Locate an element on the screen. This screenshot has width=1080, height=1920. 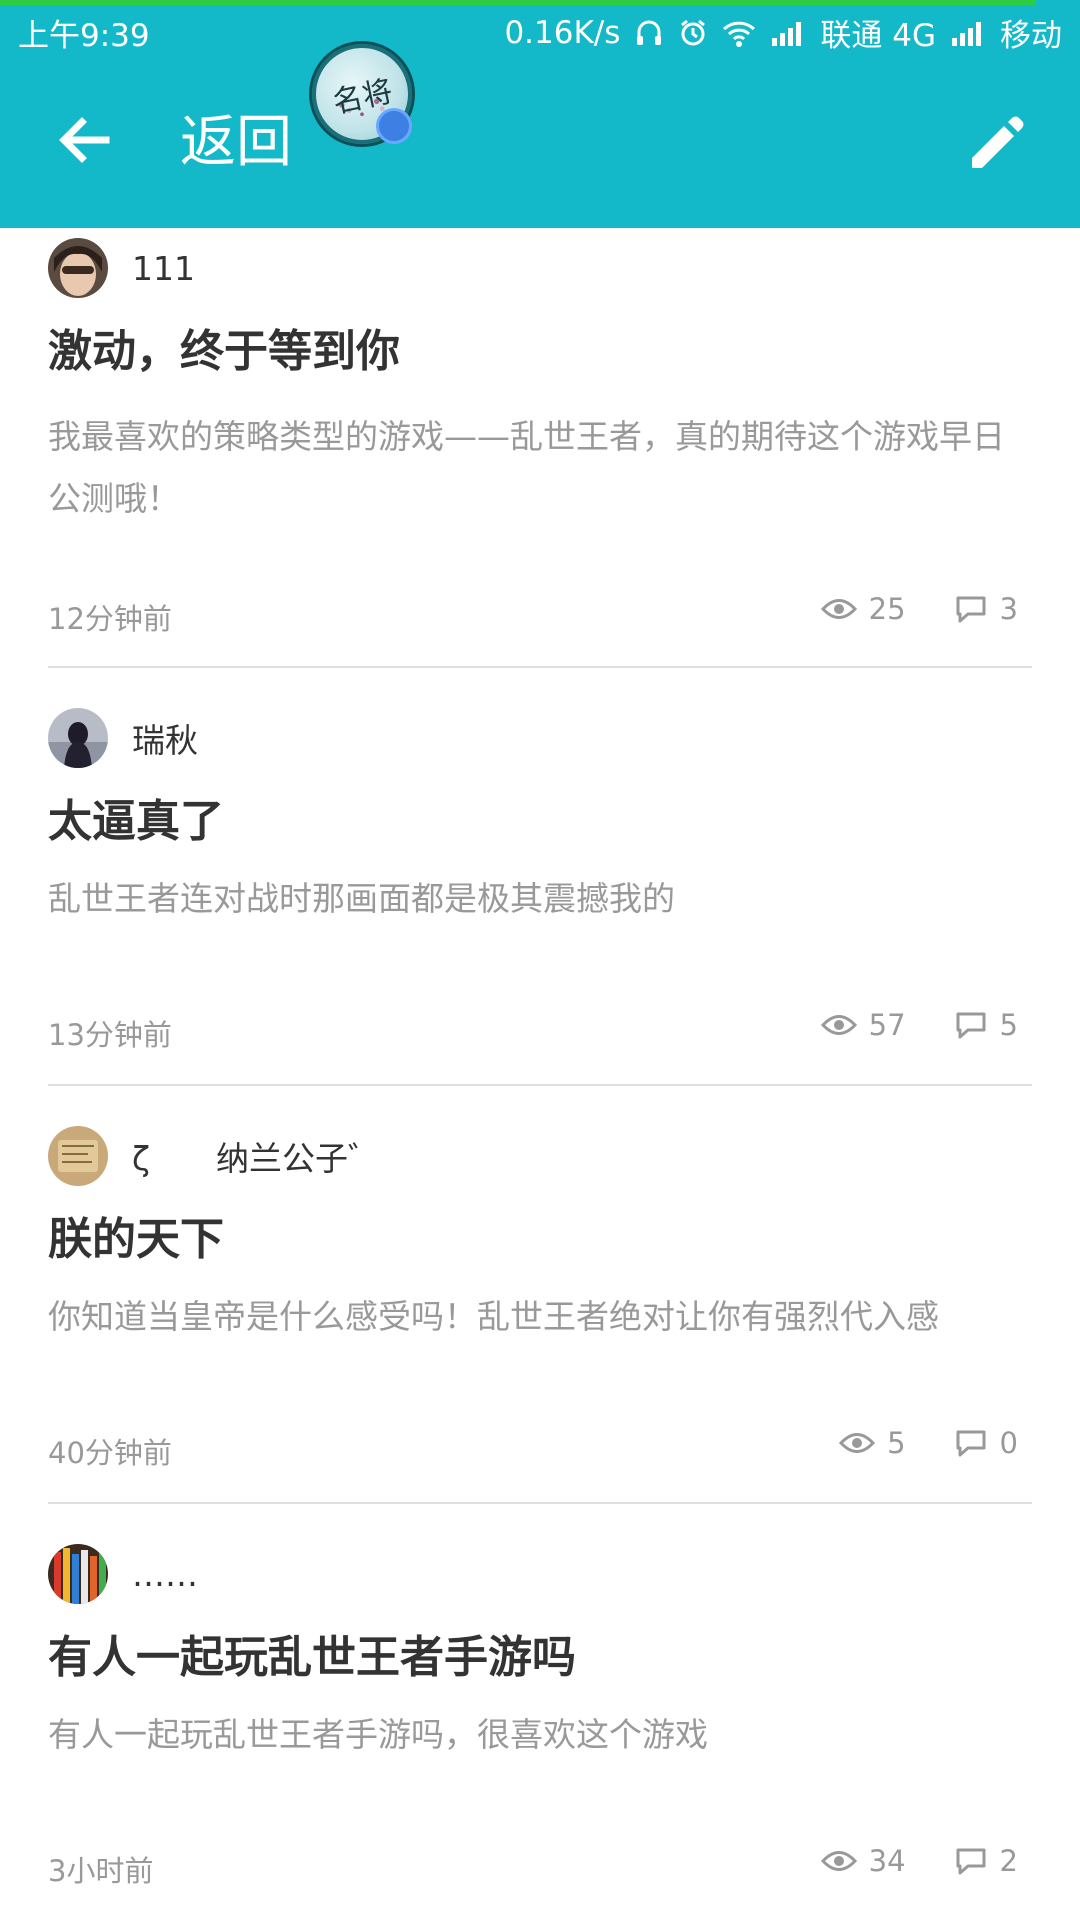
post-title: 太逼真了 is located at coordinates (136, 822).